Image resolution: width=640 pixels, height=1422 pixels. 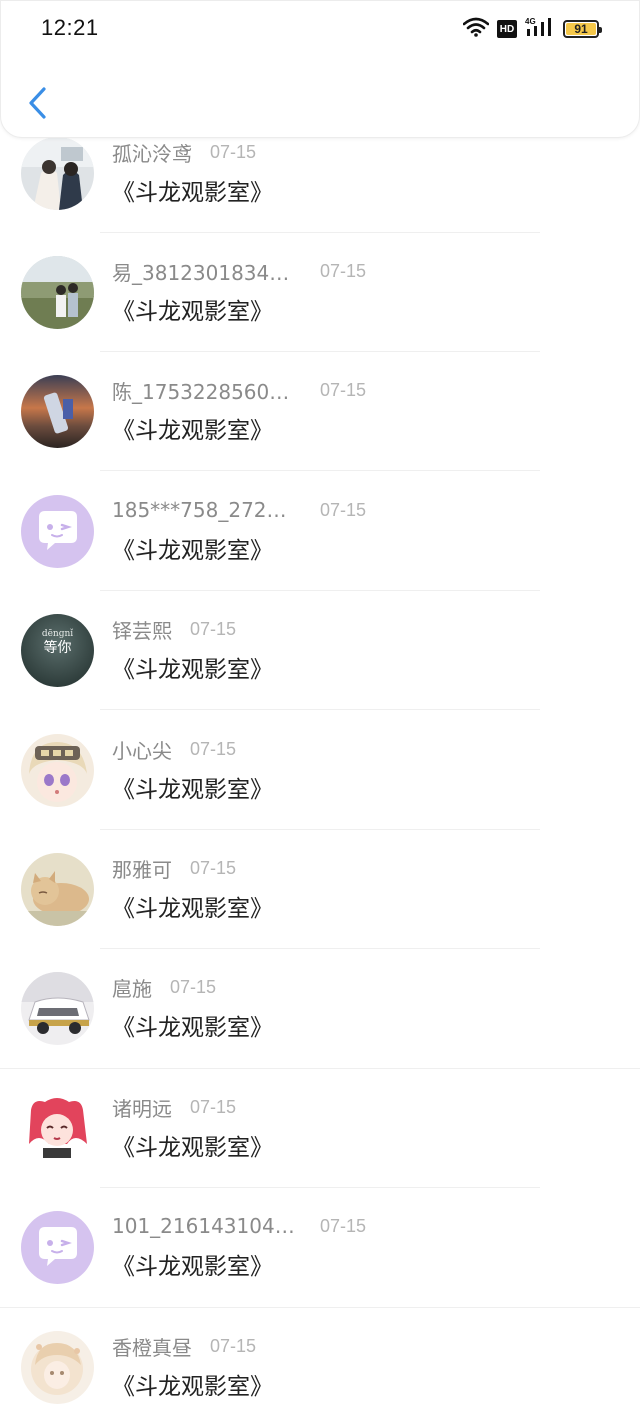 I want to click on name-line: 香橙真昼 07-15, so click(x=184, y=1346).